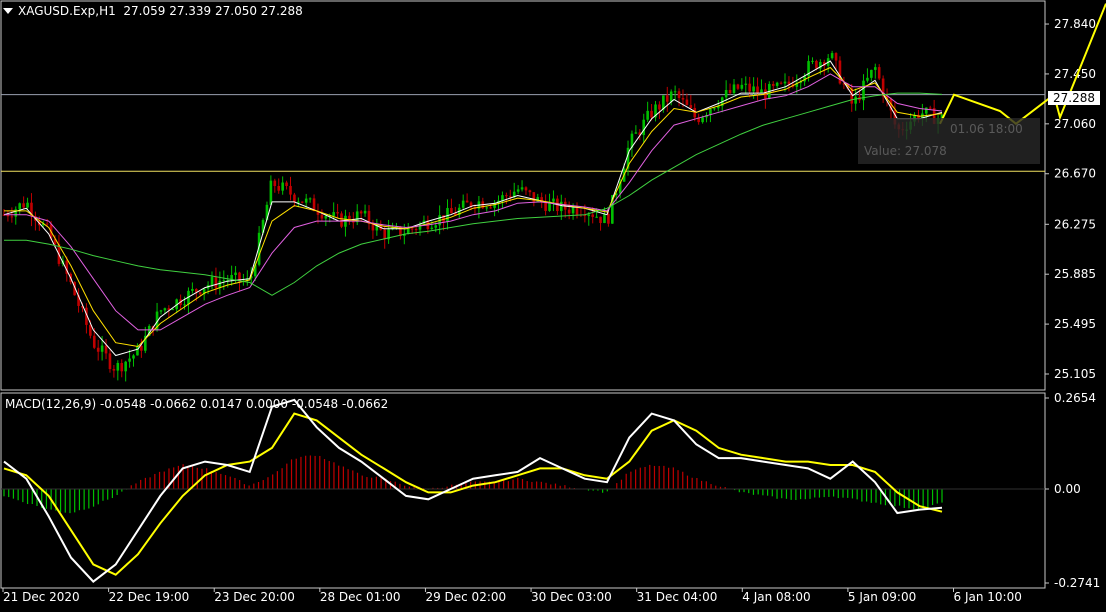 This screenshot has width=1106, height=612. What do you see at coordinates (905, 151) in the screenshot?
I see `tooltip-value: Value: 27.078` at bounding box center [905, 151].